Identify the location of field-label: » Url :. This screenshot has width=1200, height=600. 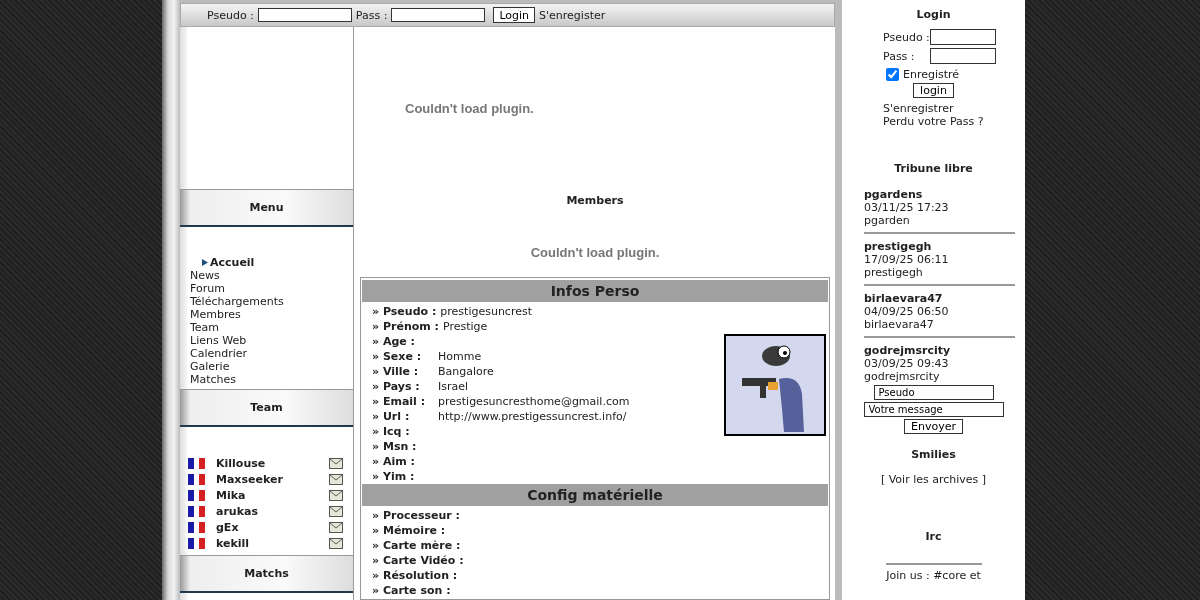
(391, 416).